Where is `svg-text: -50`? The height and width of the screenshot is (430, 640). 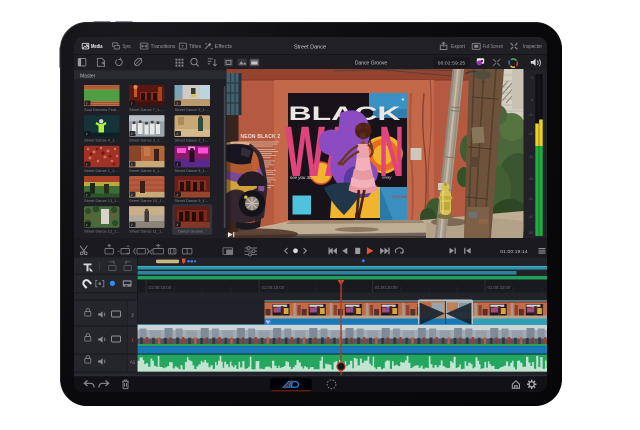
svg-text: -50 is located at coordinates (530, 233).